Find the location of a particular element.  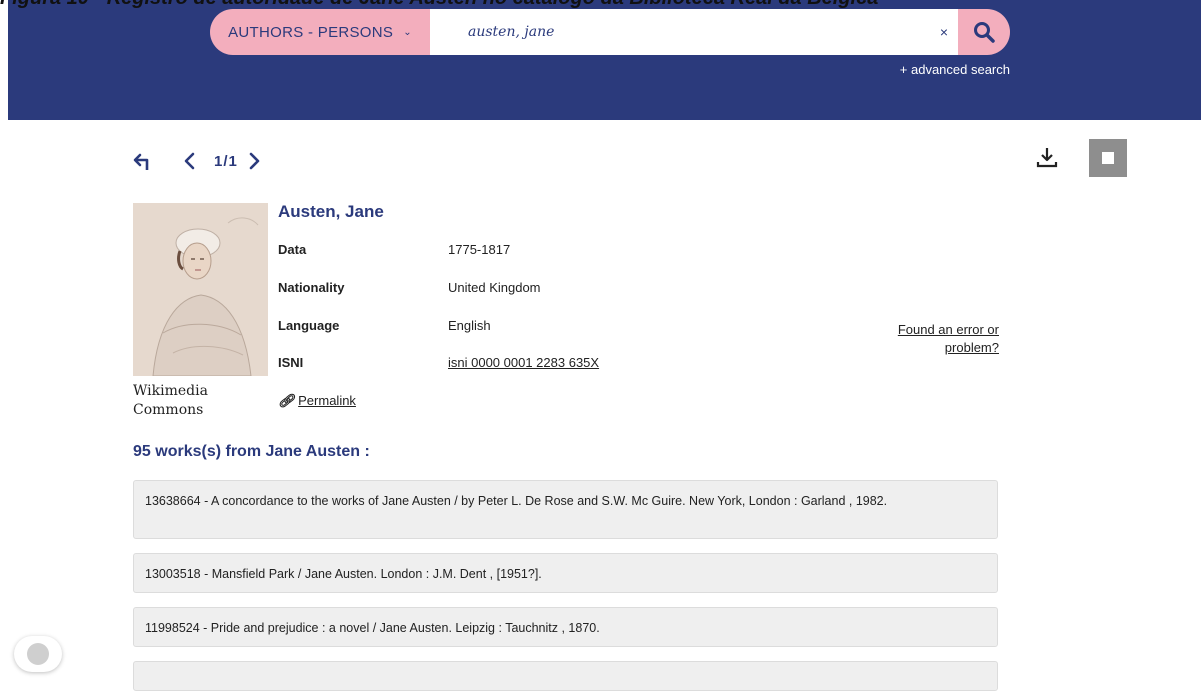

close-icon: × is located at coordinates (944, 32).